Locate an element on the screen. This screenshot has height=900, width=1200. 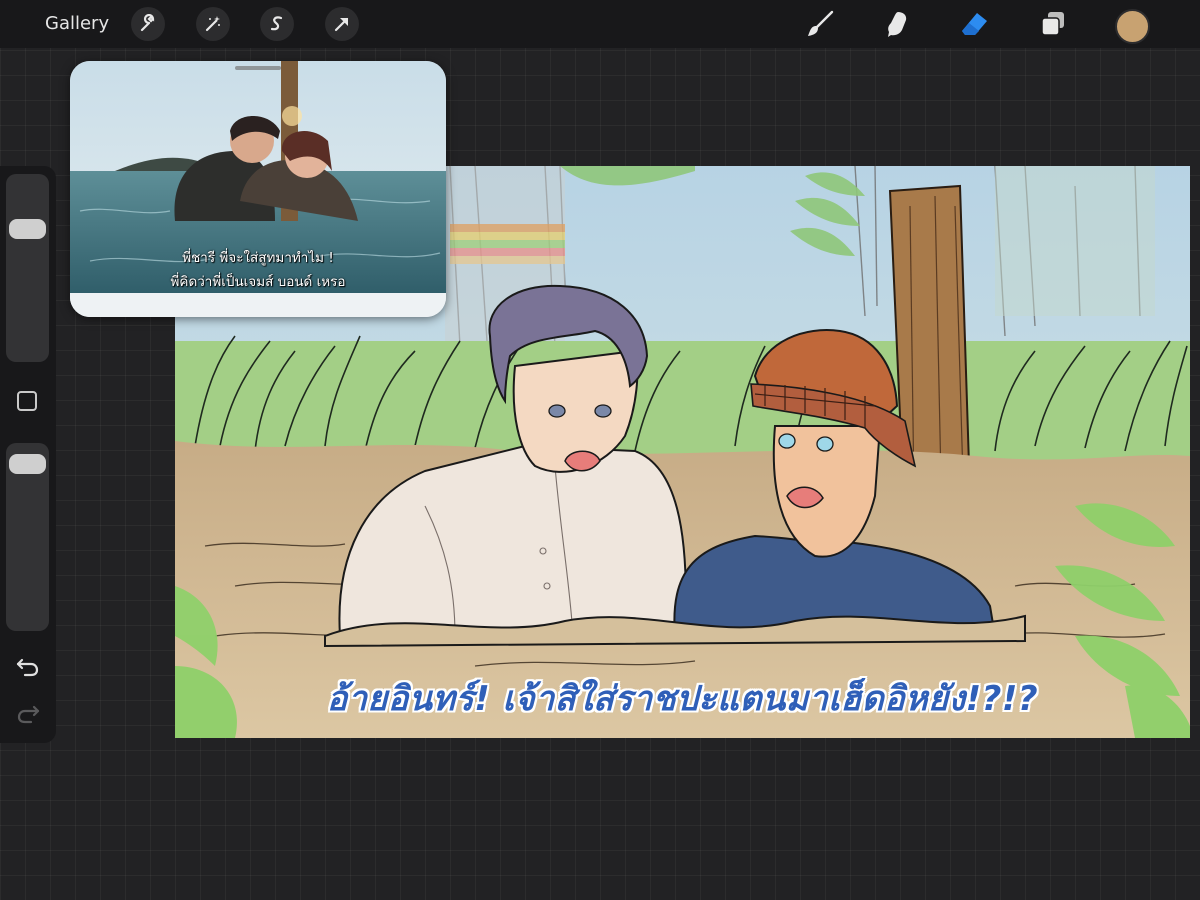
layers-icon is located at coordinates (1052, 24).